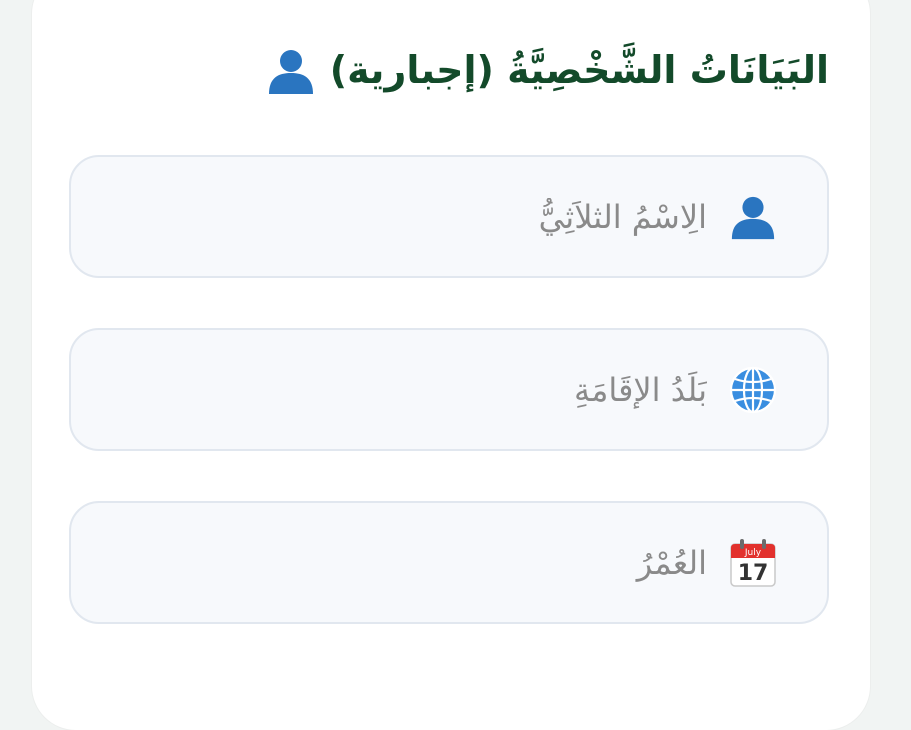 Image resolution: width=911 pixels, height=730 pixels. Describe the element at coordinates (291, 71) in the screenshot. I see `person-icon` at that location.